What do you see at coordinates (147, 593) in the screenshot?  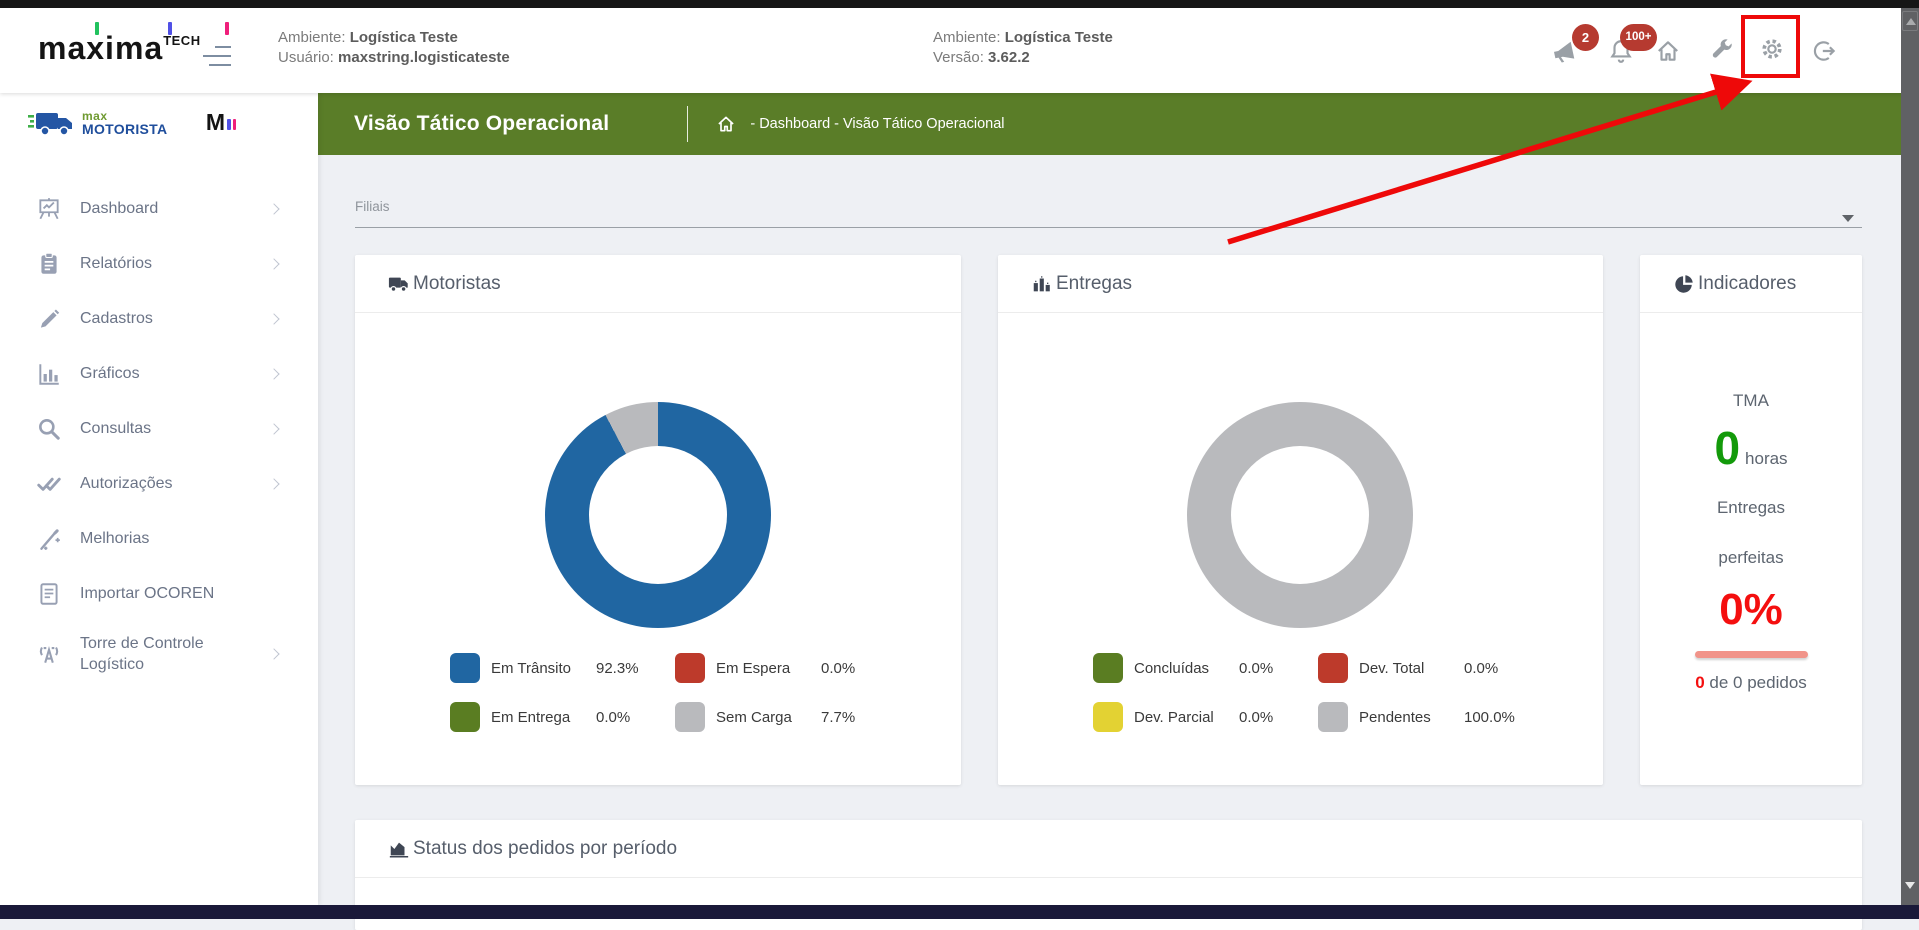 I see `sidebar-label: Importar OCOREN` at bounding box center [147, 593].